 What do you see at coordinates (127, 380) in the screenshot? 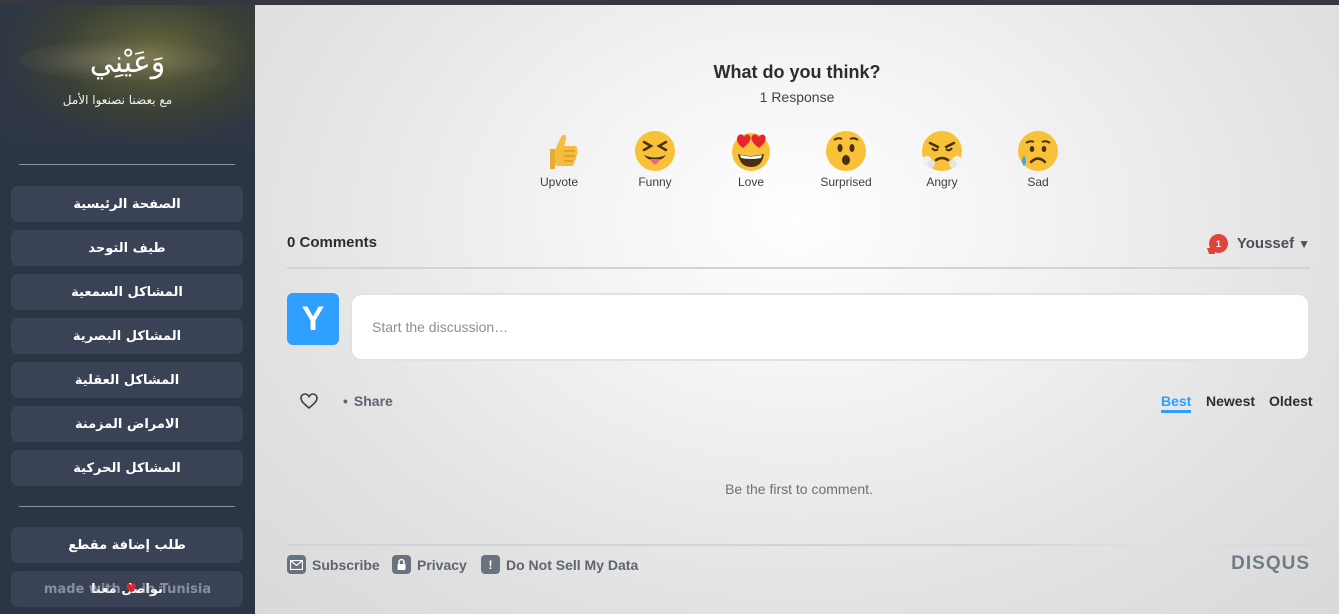
I see `nav-mental: المشاكل العقلية` at bounding box center [127, 380].